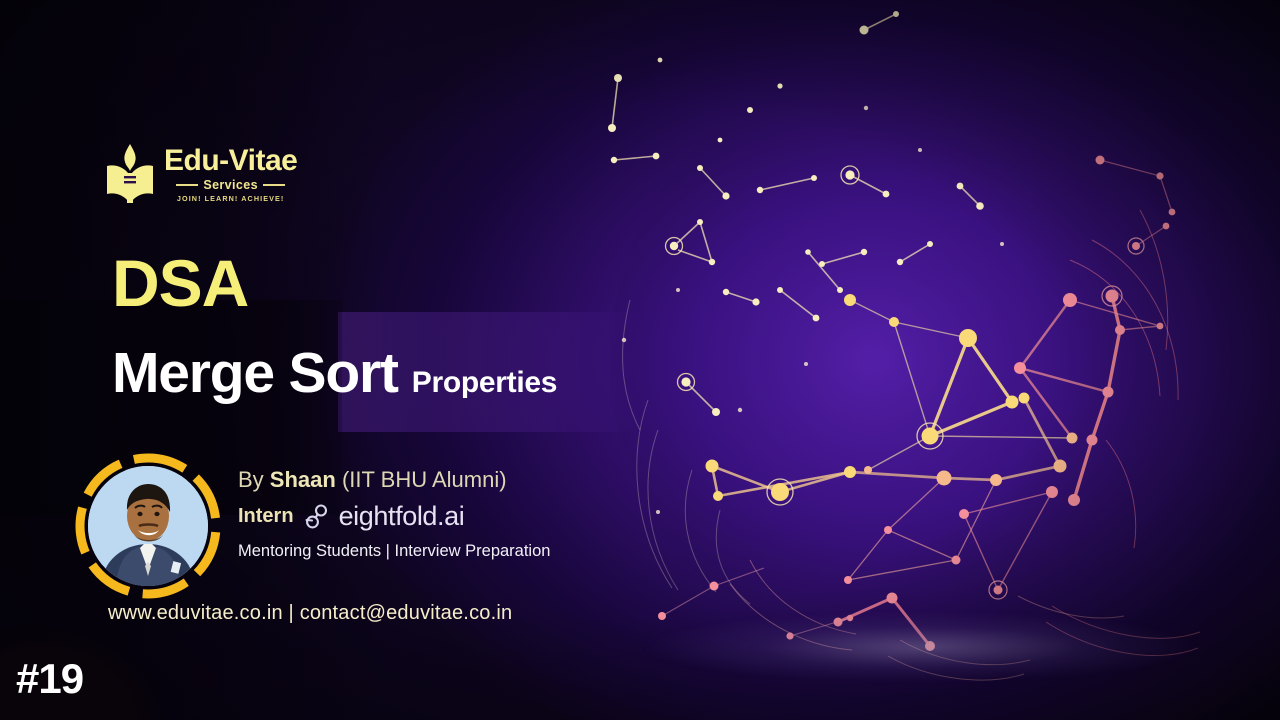  Describe the element at coordinates (421, 479) in the screenshot. I see `presenter-credential: (IIT BHU Alumni)` at that location.